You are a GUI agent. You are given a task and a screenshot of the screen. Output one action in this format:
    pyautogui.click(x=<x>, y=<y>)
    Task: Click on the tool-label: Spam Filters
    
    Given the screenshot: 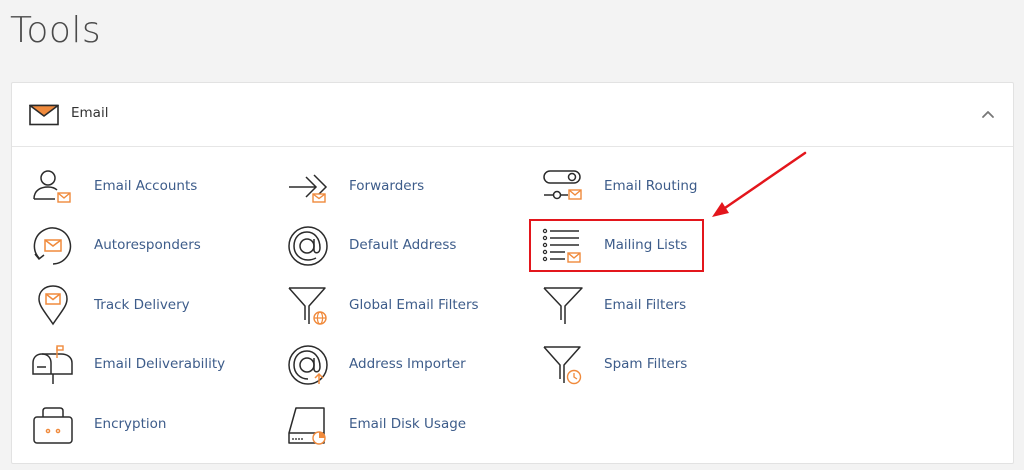 What is the action you would take?
    pyautogui.click(x=645, y=364)
    